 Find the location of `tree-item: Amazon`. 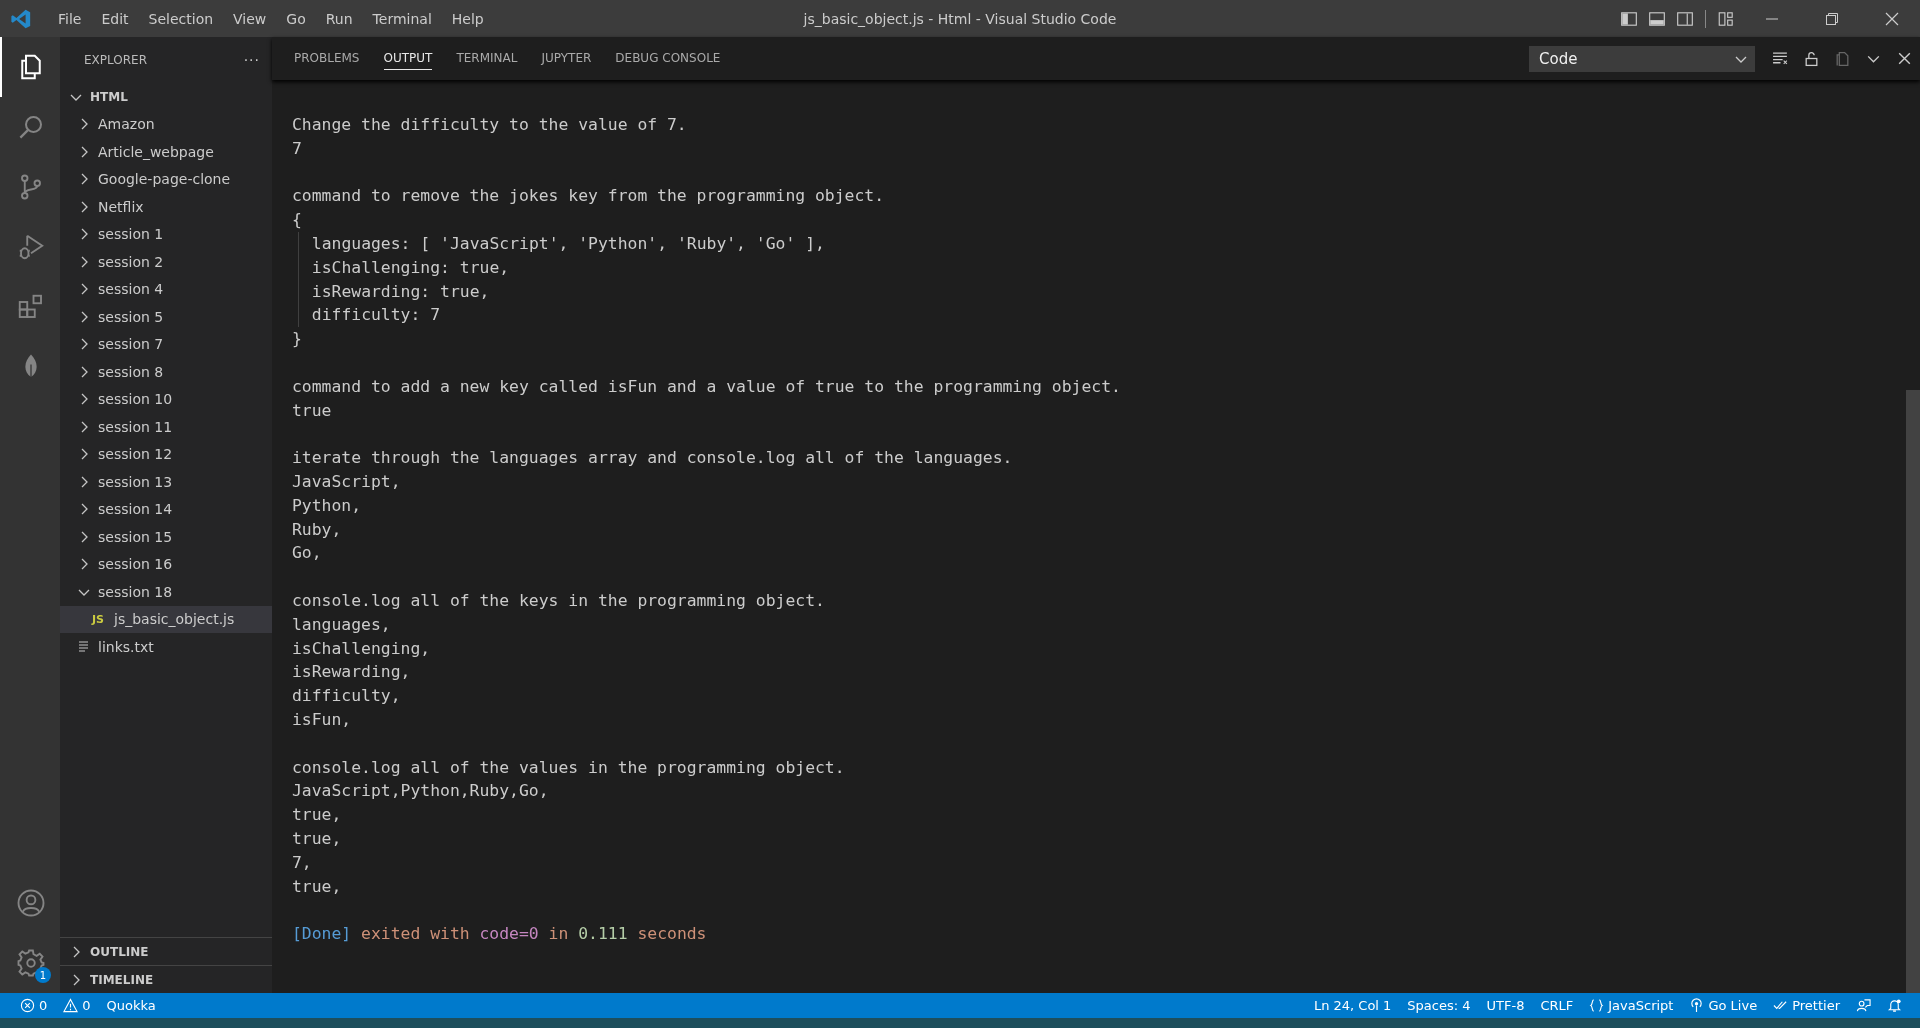

tree-item: Amazon is located at coordinates (166, 124).